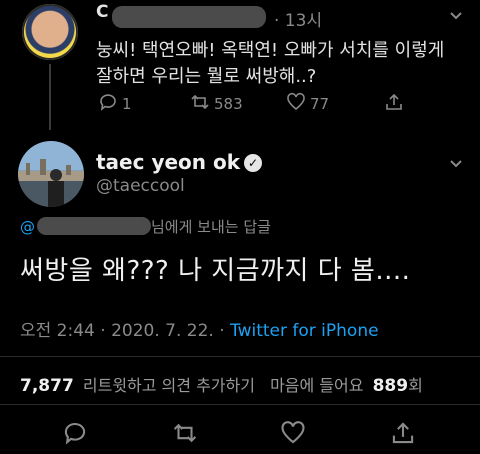  I want to click on replying-at: @, so click(27, 227).